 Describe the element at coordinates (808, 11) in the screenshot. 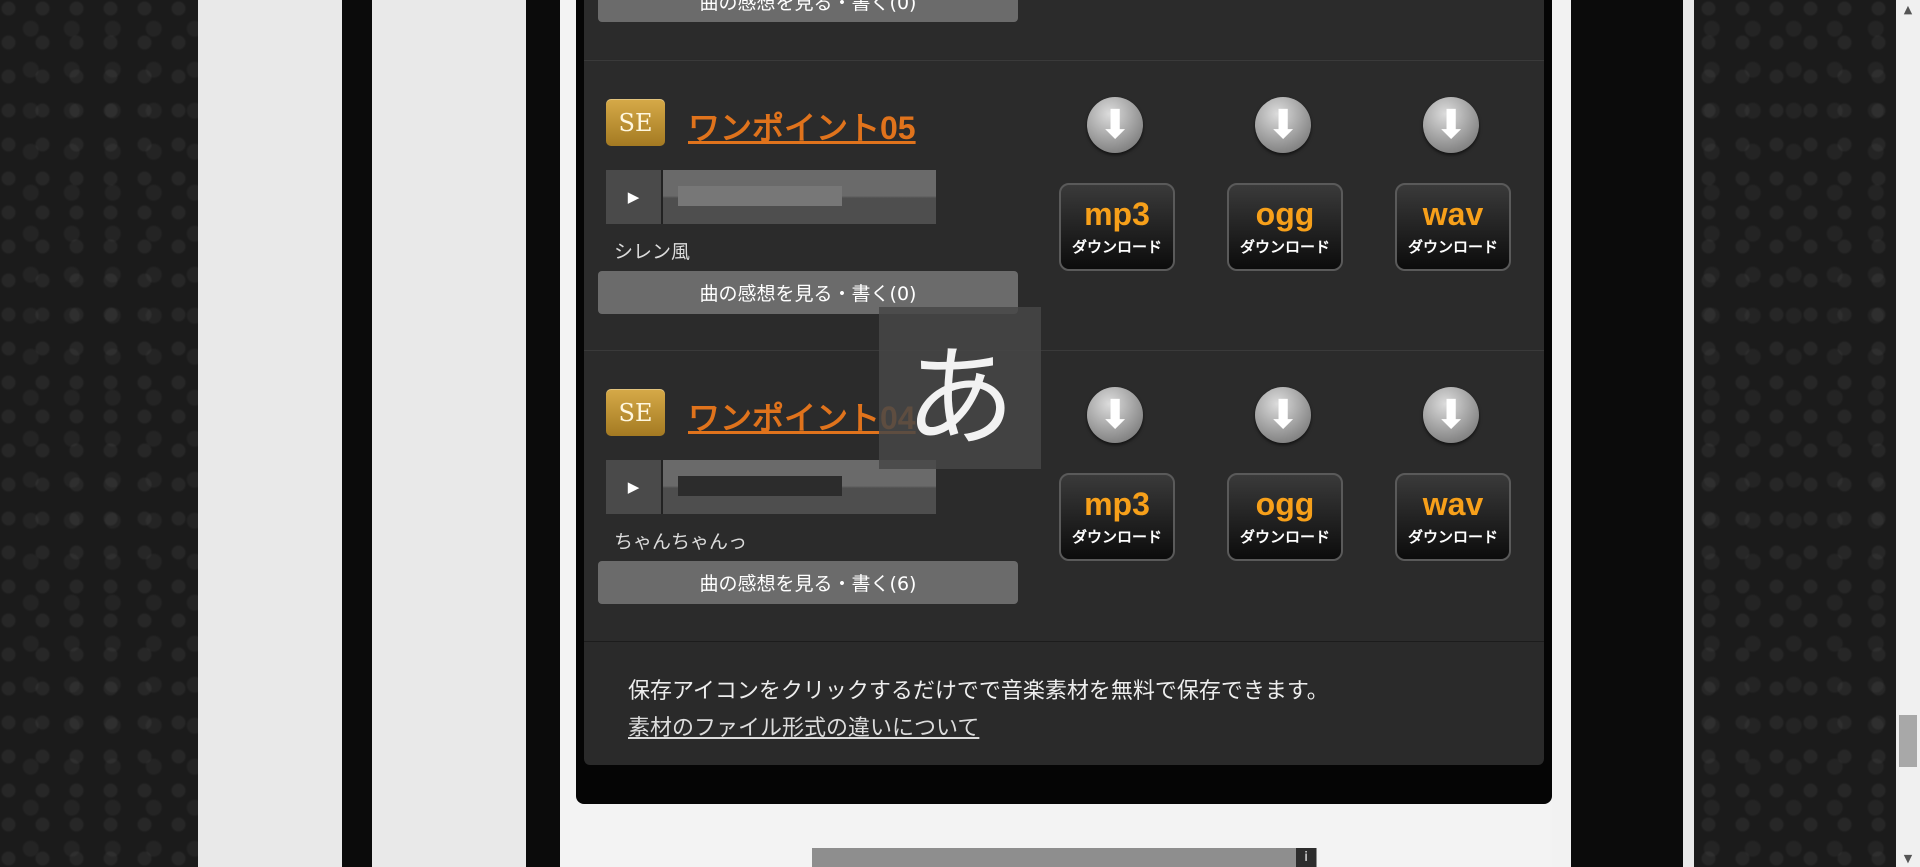

I see `previous-review-button: 曲の感想を見る・書く(0)` at that location.